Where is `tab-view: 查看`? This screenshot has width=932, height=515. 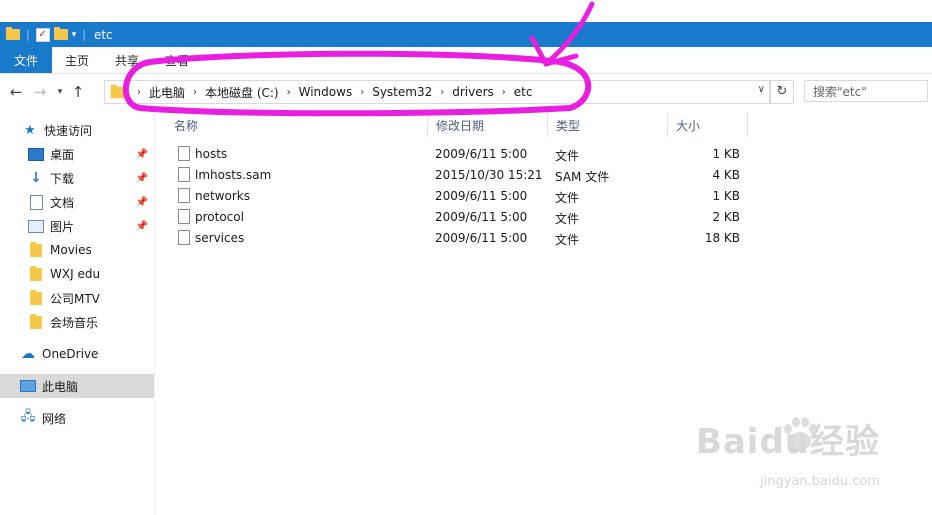
tab-view: 查看 is located at coordinates (177, 60).